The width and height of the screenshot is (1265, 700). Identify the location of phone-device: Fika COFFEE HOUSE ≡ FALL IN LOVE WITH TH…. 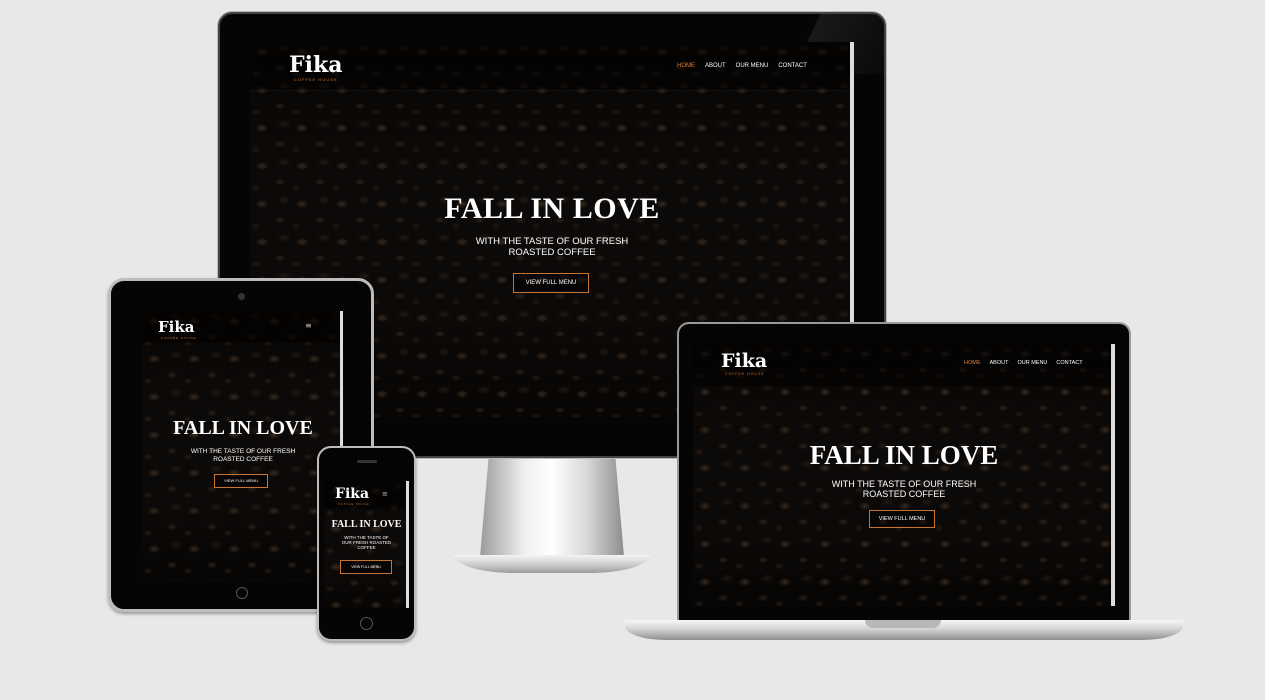
(366, 543).